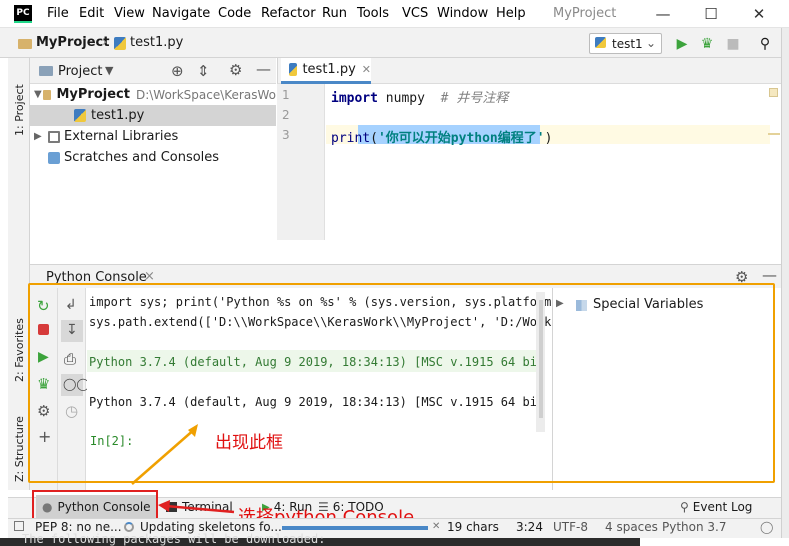  I want to click on left-edge-background, so click(4, 400).